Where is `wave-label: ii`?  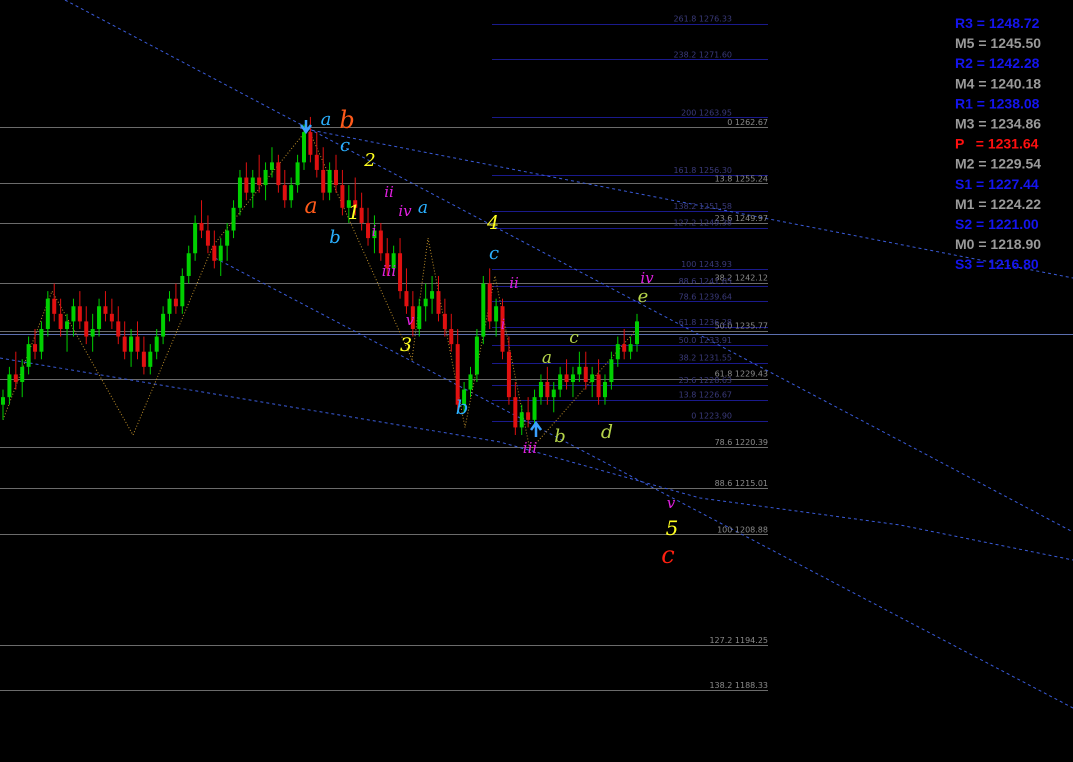 wave-label: ii is located at coordinates (389, 192).